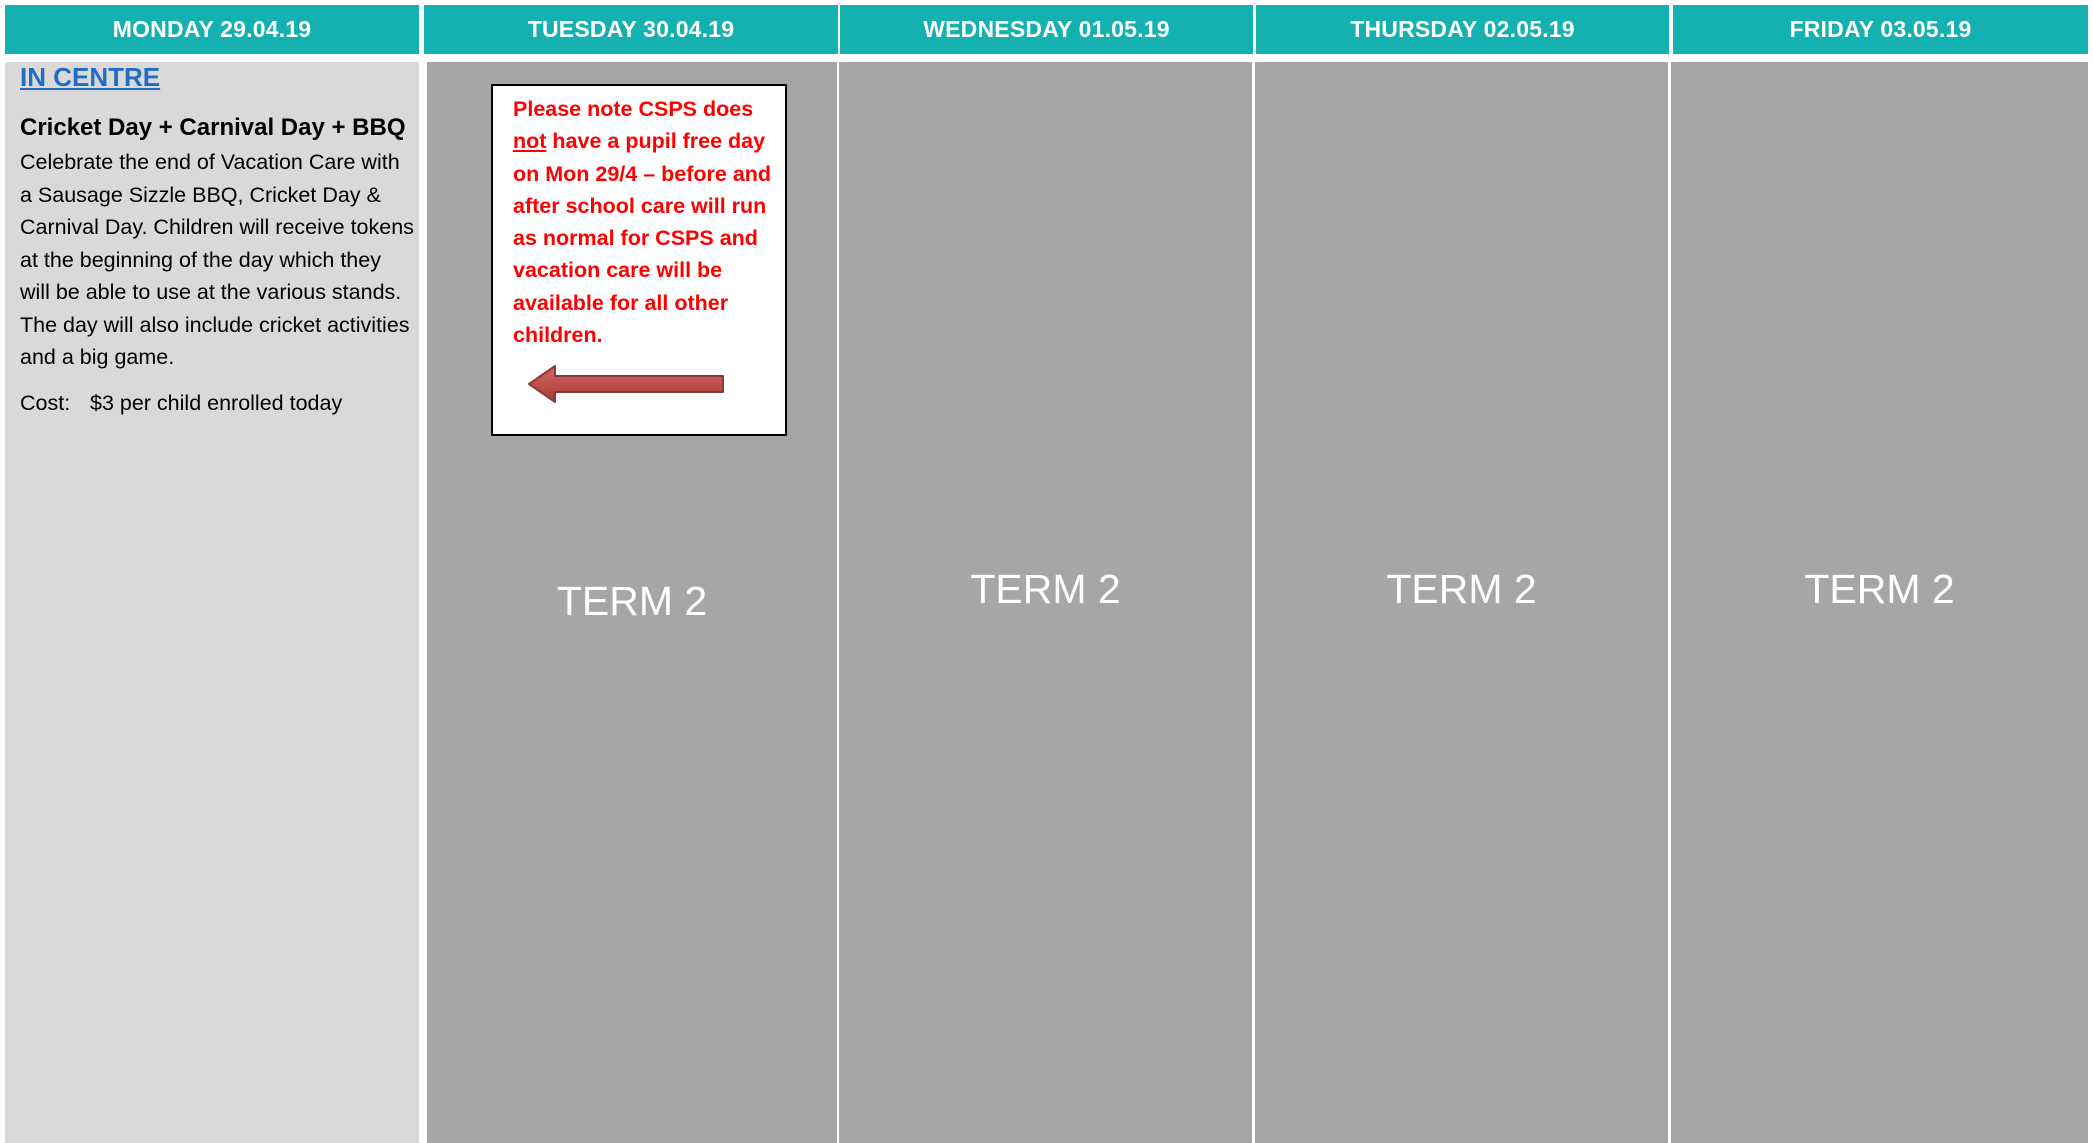 This screenshot has width=2093, height=1143. I want to click on header-thursday: THURSDAY 02.05.19, so click(1462, 29).